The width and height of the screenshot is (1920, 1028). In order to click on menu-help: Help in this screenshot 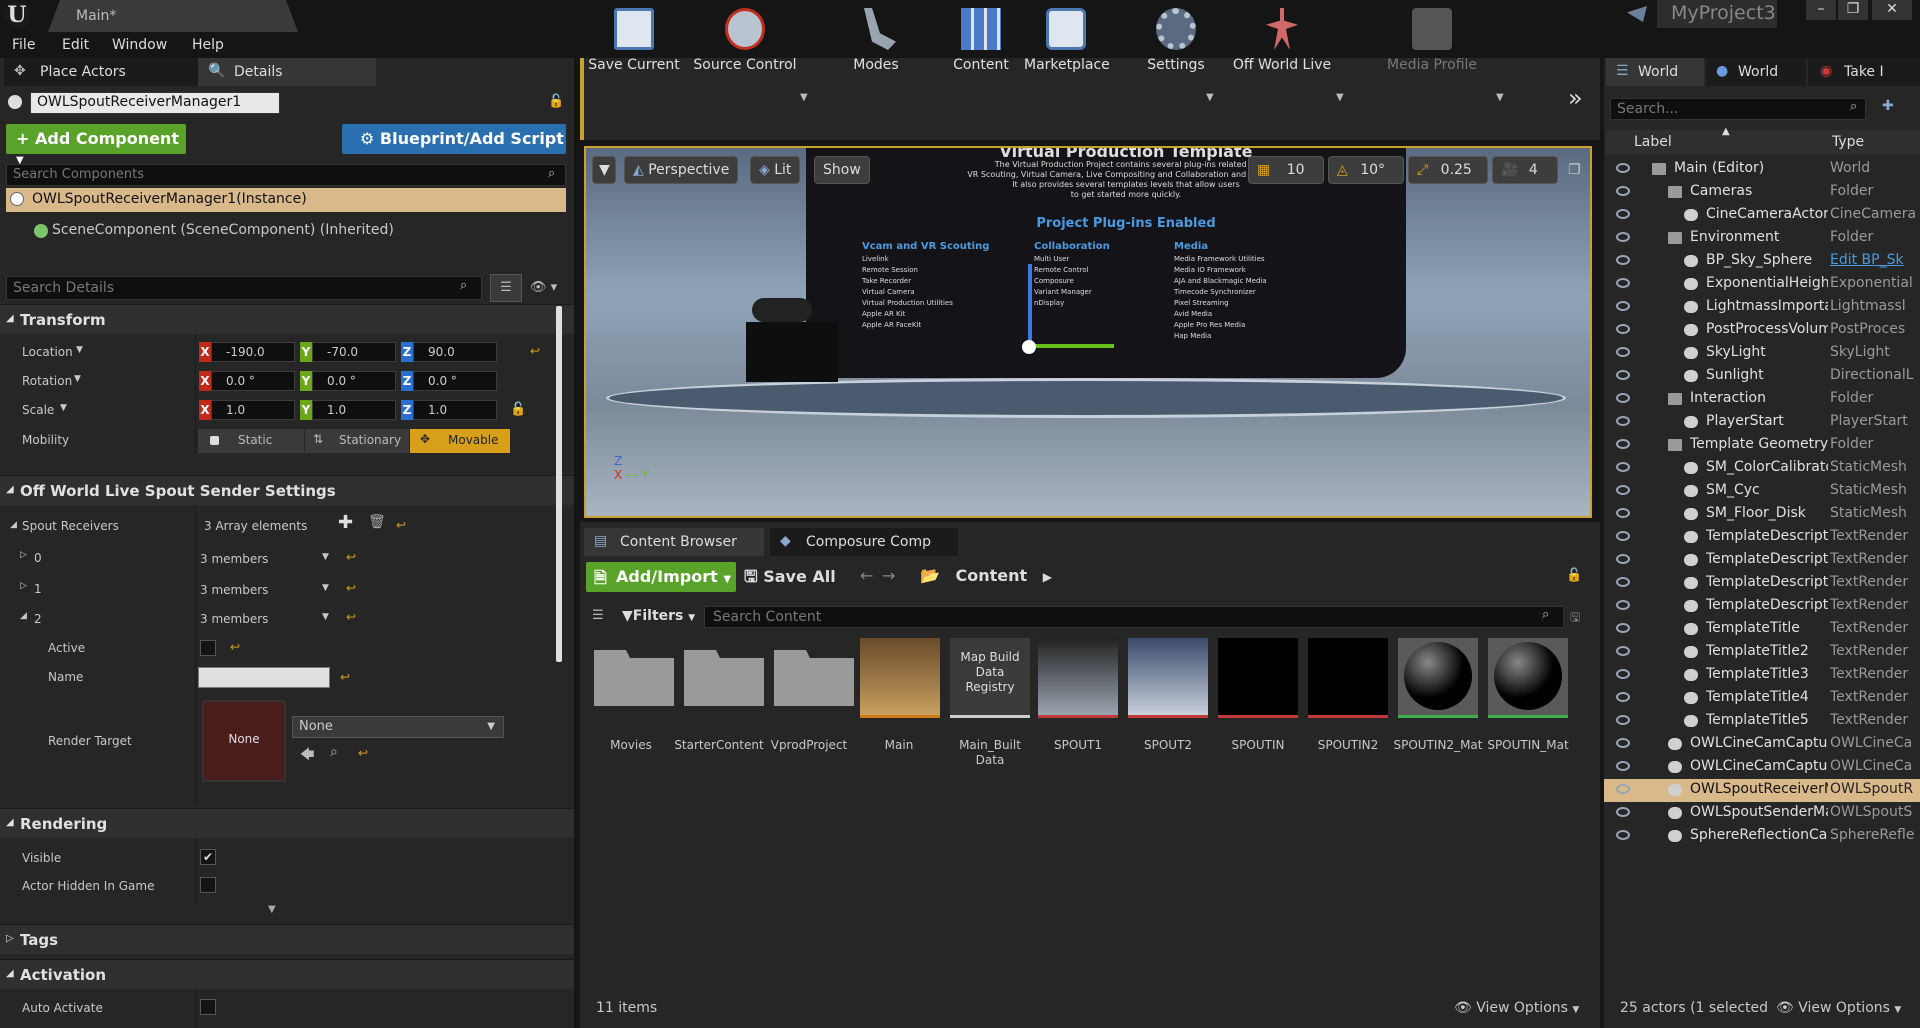, I will do `click(208, 45)`.